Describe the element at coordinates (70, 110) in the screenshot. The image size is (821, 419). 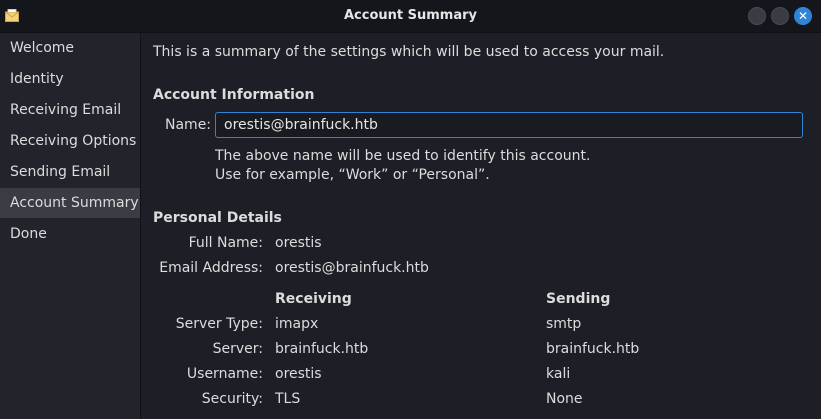
I see `sidebar-item-receiving-email: Receiving Email` at that location.